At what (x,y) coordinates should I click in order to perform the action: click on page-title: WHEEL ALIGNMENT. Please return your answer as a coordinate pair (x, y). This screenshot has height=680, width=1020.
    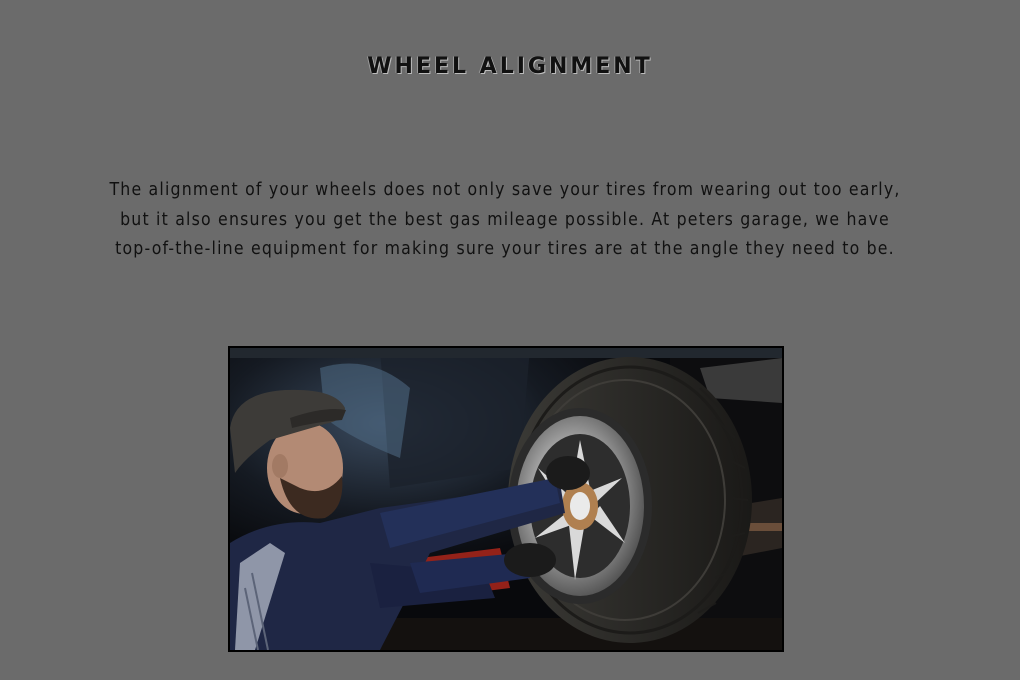
    Looking at the image, I should click on (510, 66).